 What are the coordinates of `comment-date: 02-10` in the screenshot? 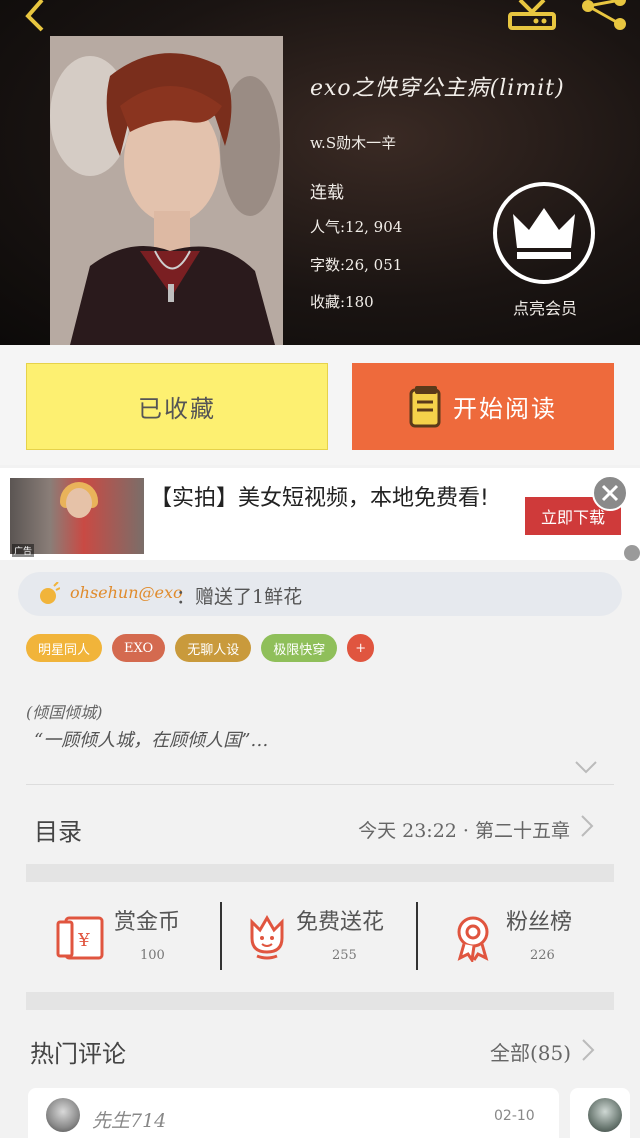 It's located at (514, 1116).